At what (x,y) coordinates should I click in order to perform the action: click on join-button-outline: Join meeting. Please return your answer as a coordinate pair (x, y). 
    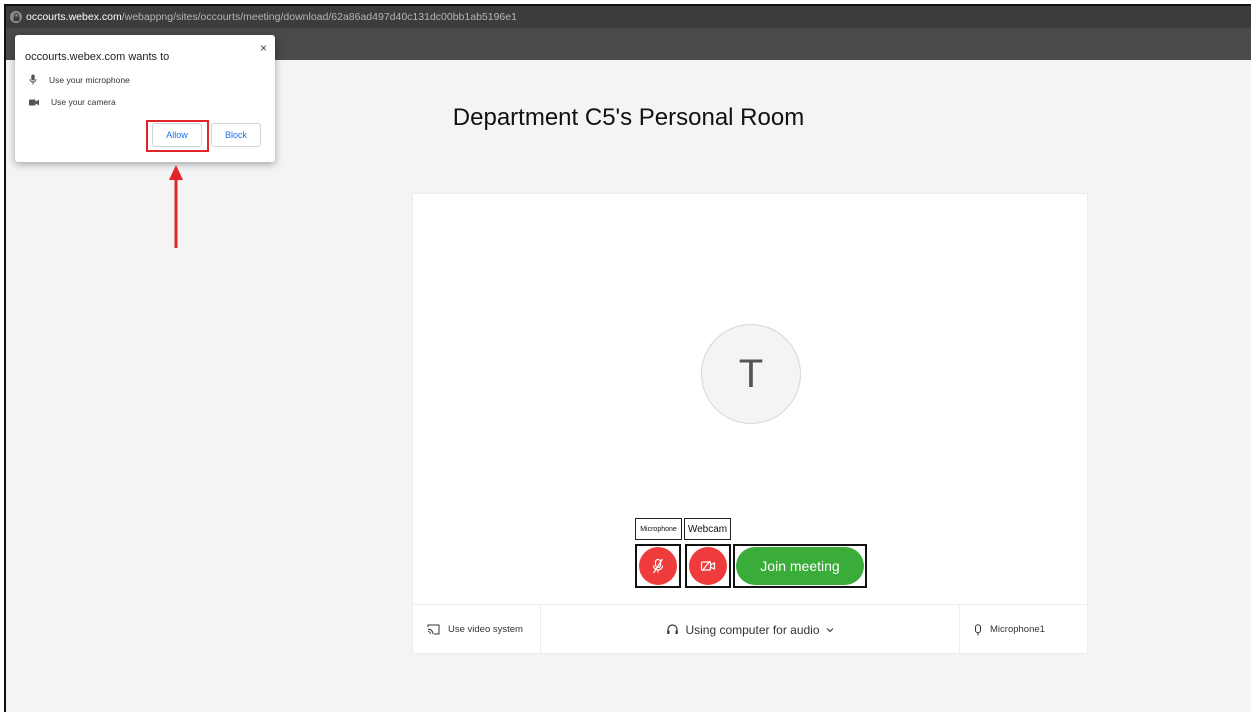
    Looking at the image, I should click on (800, 566).